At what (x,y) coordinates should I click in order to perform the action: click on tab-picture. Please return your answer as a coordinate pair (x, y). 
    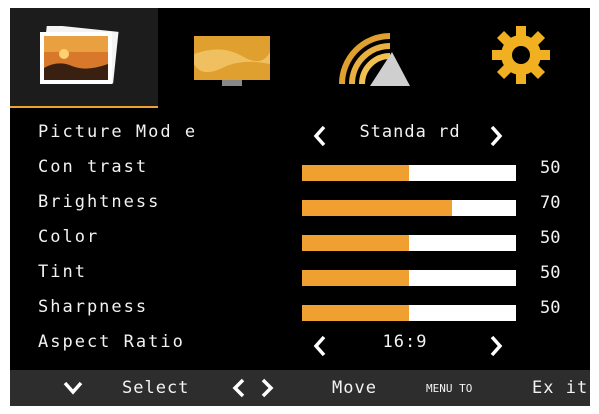
    Looking at the image, I should click on (84, 58).